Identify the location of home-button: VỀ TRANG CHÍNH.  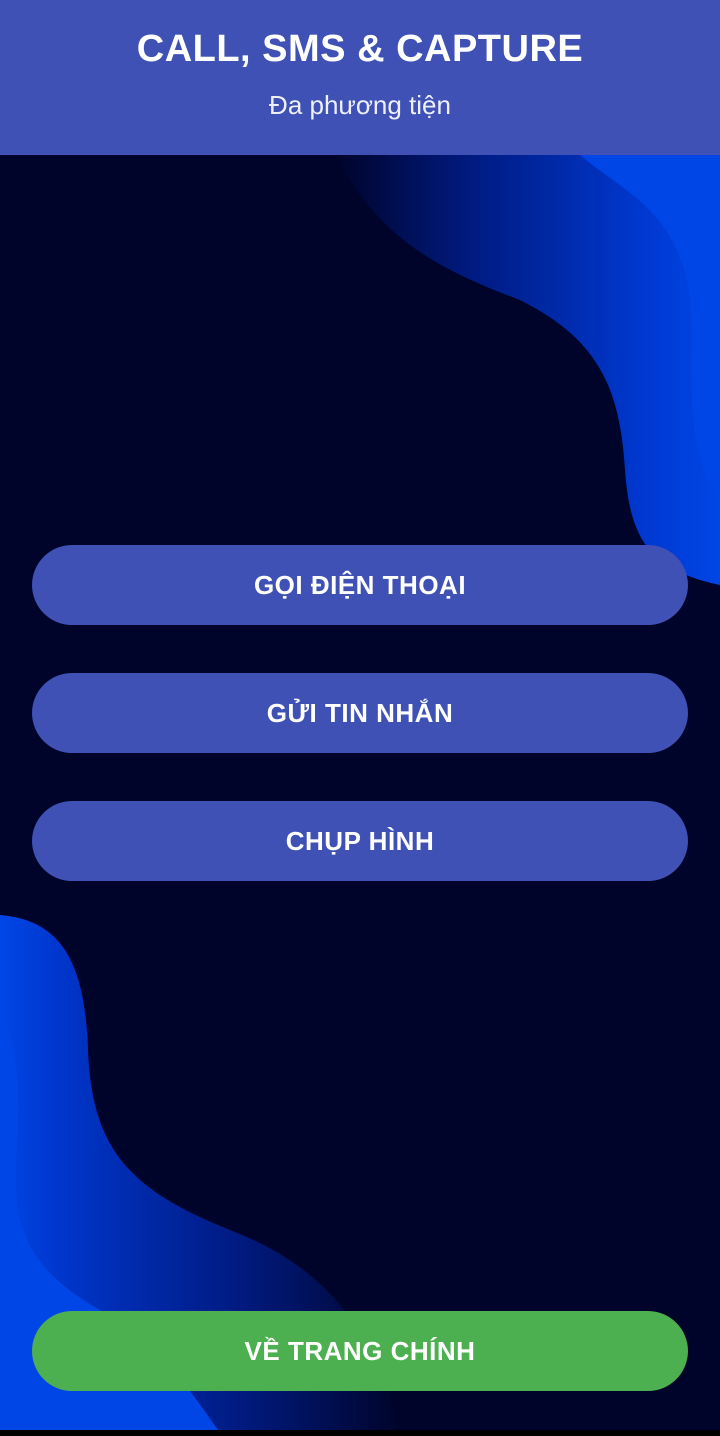
(360, 1351).